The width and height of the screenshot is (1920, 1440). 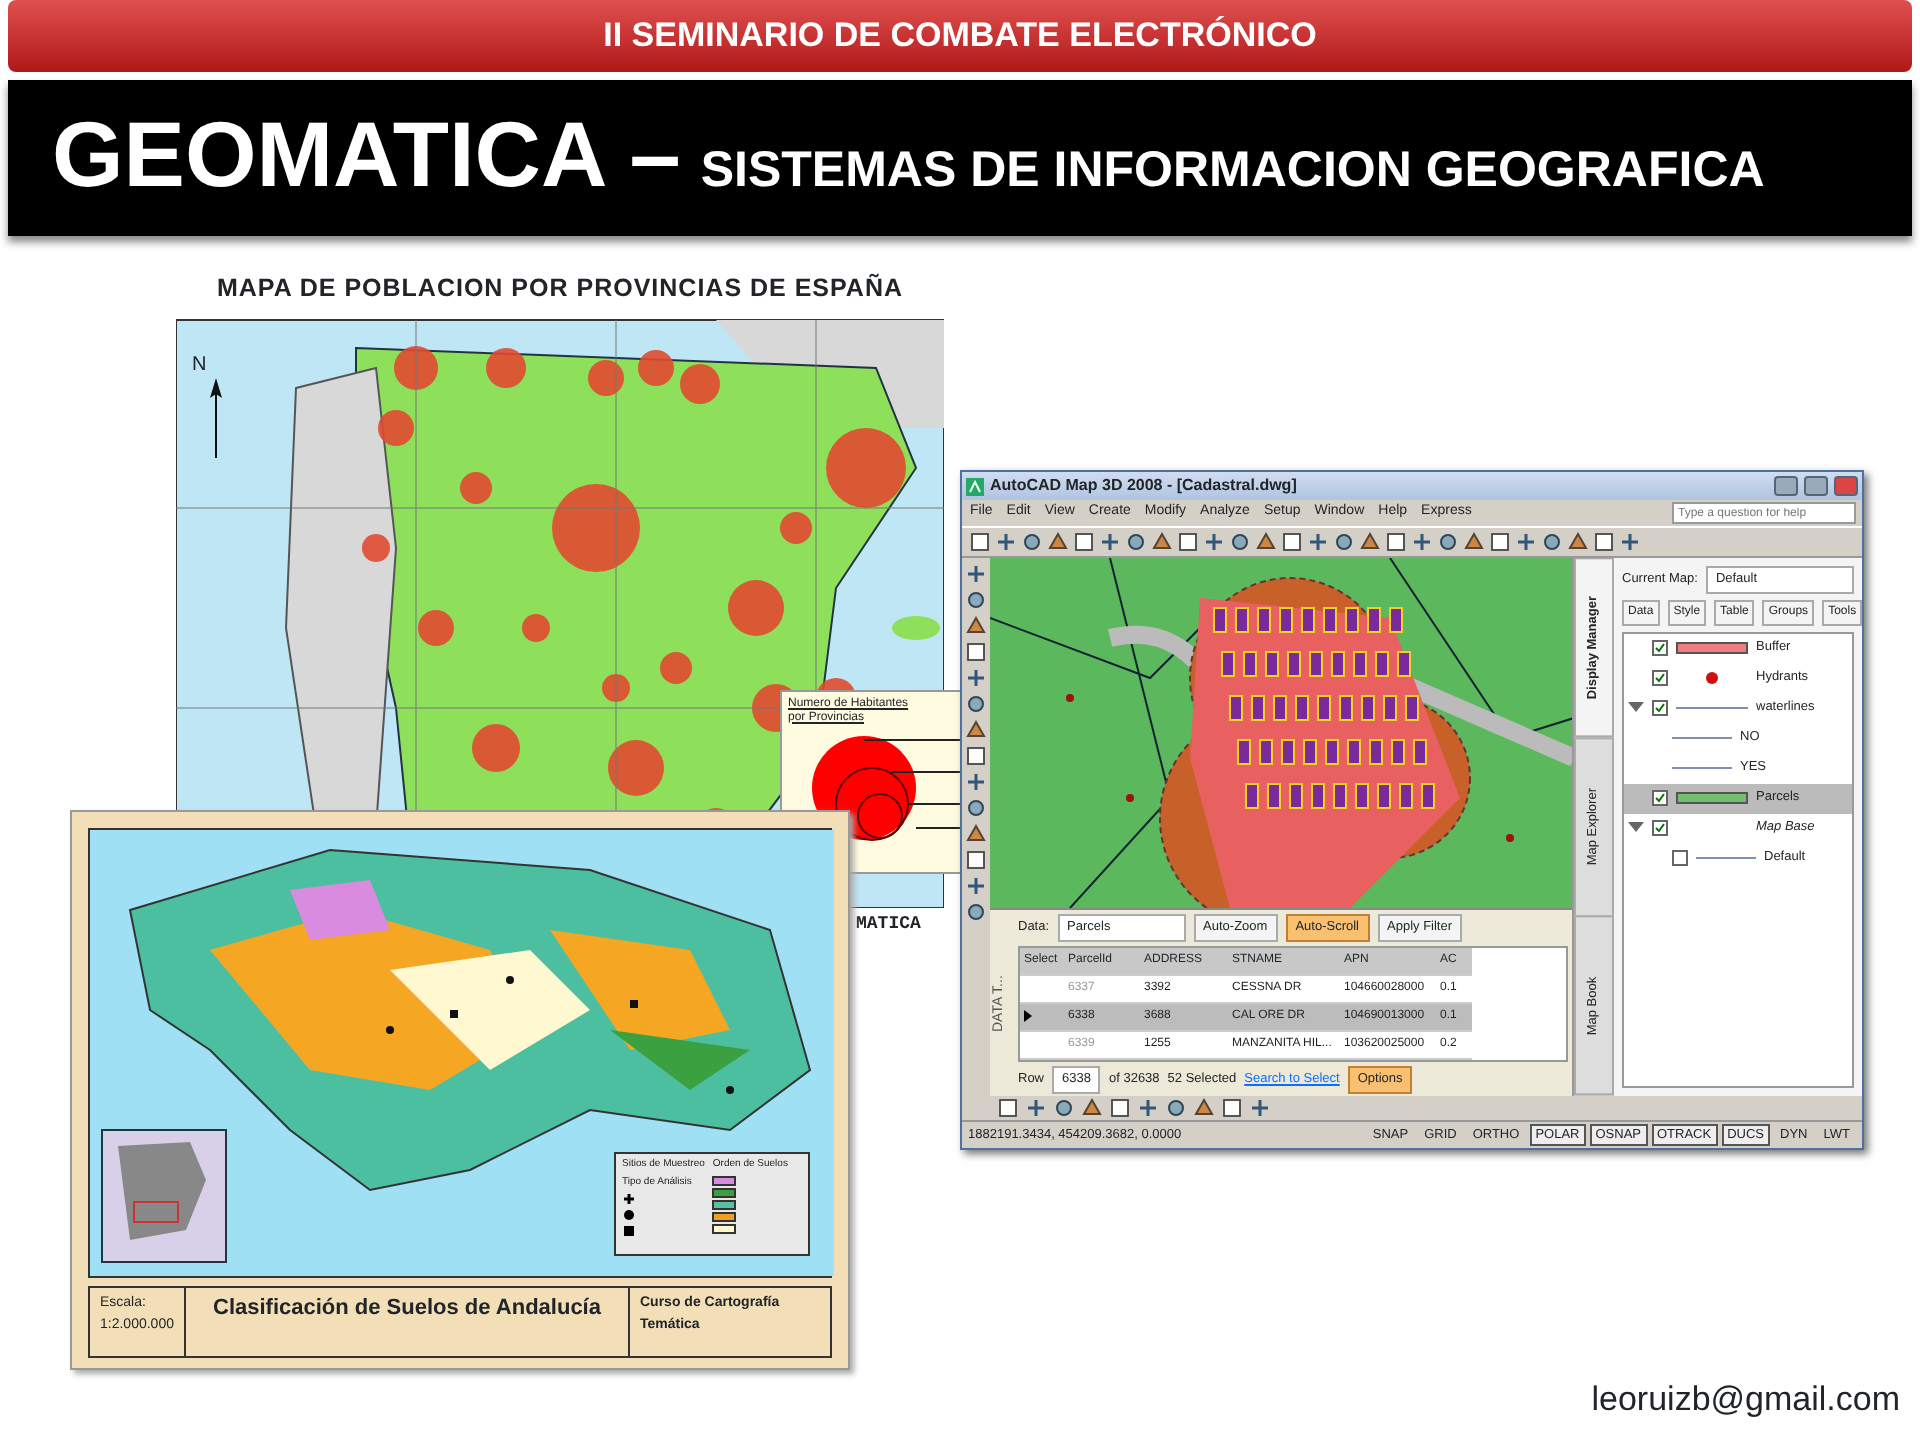 What do you see at coordinates (560, 288) in the screenshot?
I see `map-title: MAPA DE POBLACION POR PROVINCIAS DE ESPAÑA` at bounding box center [560, 288].